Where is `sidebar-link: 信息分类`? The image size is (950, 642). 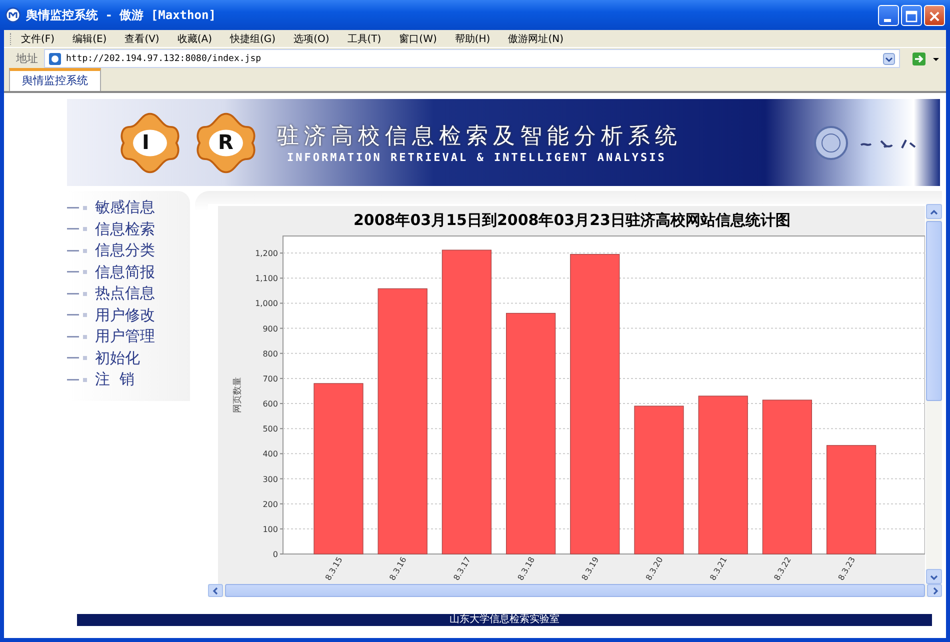 sidebar-link: 信息分类 is located at coordinates (125, 250).